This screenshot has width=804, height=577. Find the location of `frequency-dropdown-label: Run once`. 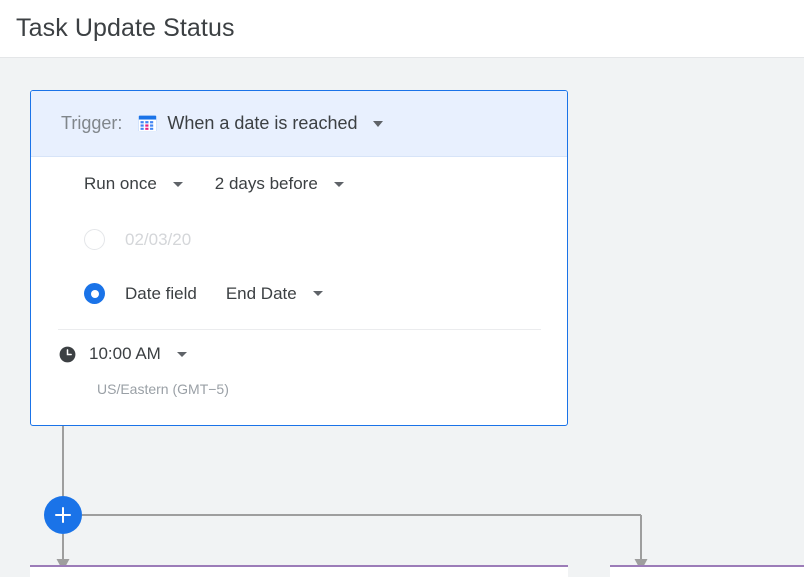

frequency-dropdown-label: Run once is located at coordinates (120, 184).